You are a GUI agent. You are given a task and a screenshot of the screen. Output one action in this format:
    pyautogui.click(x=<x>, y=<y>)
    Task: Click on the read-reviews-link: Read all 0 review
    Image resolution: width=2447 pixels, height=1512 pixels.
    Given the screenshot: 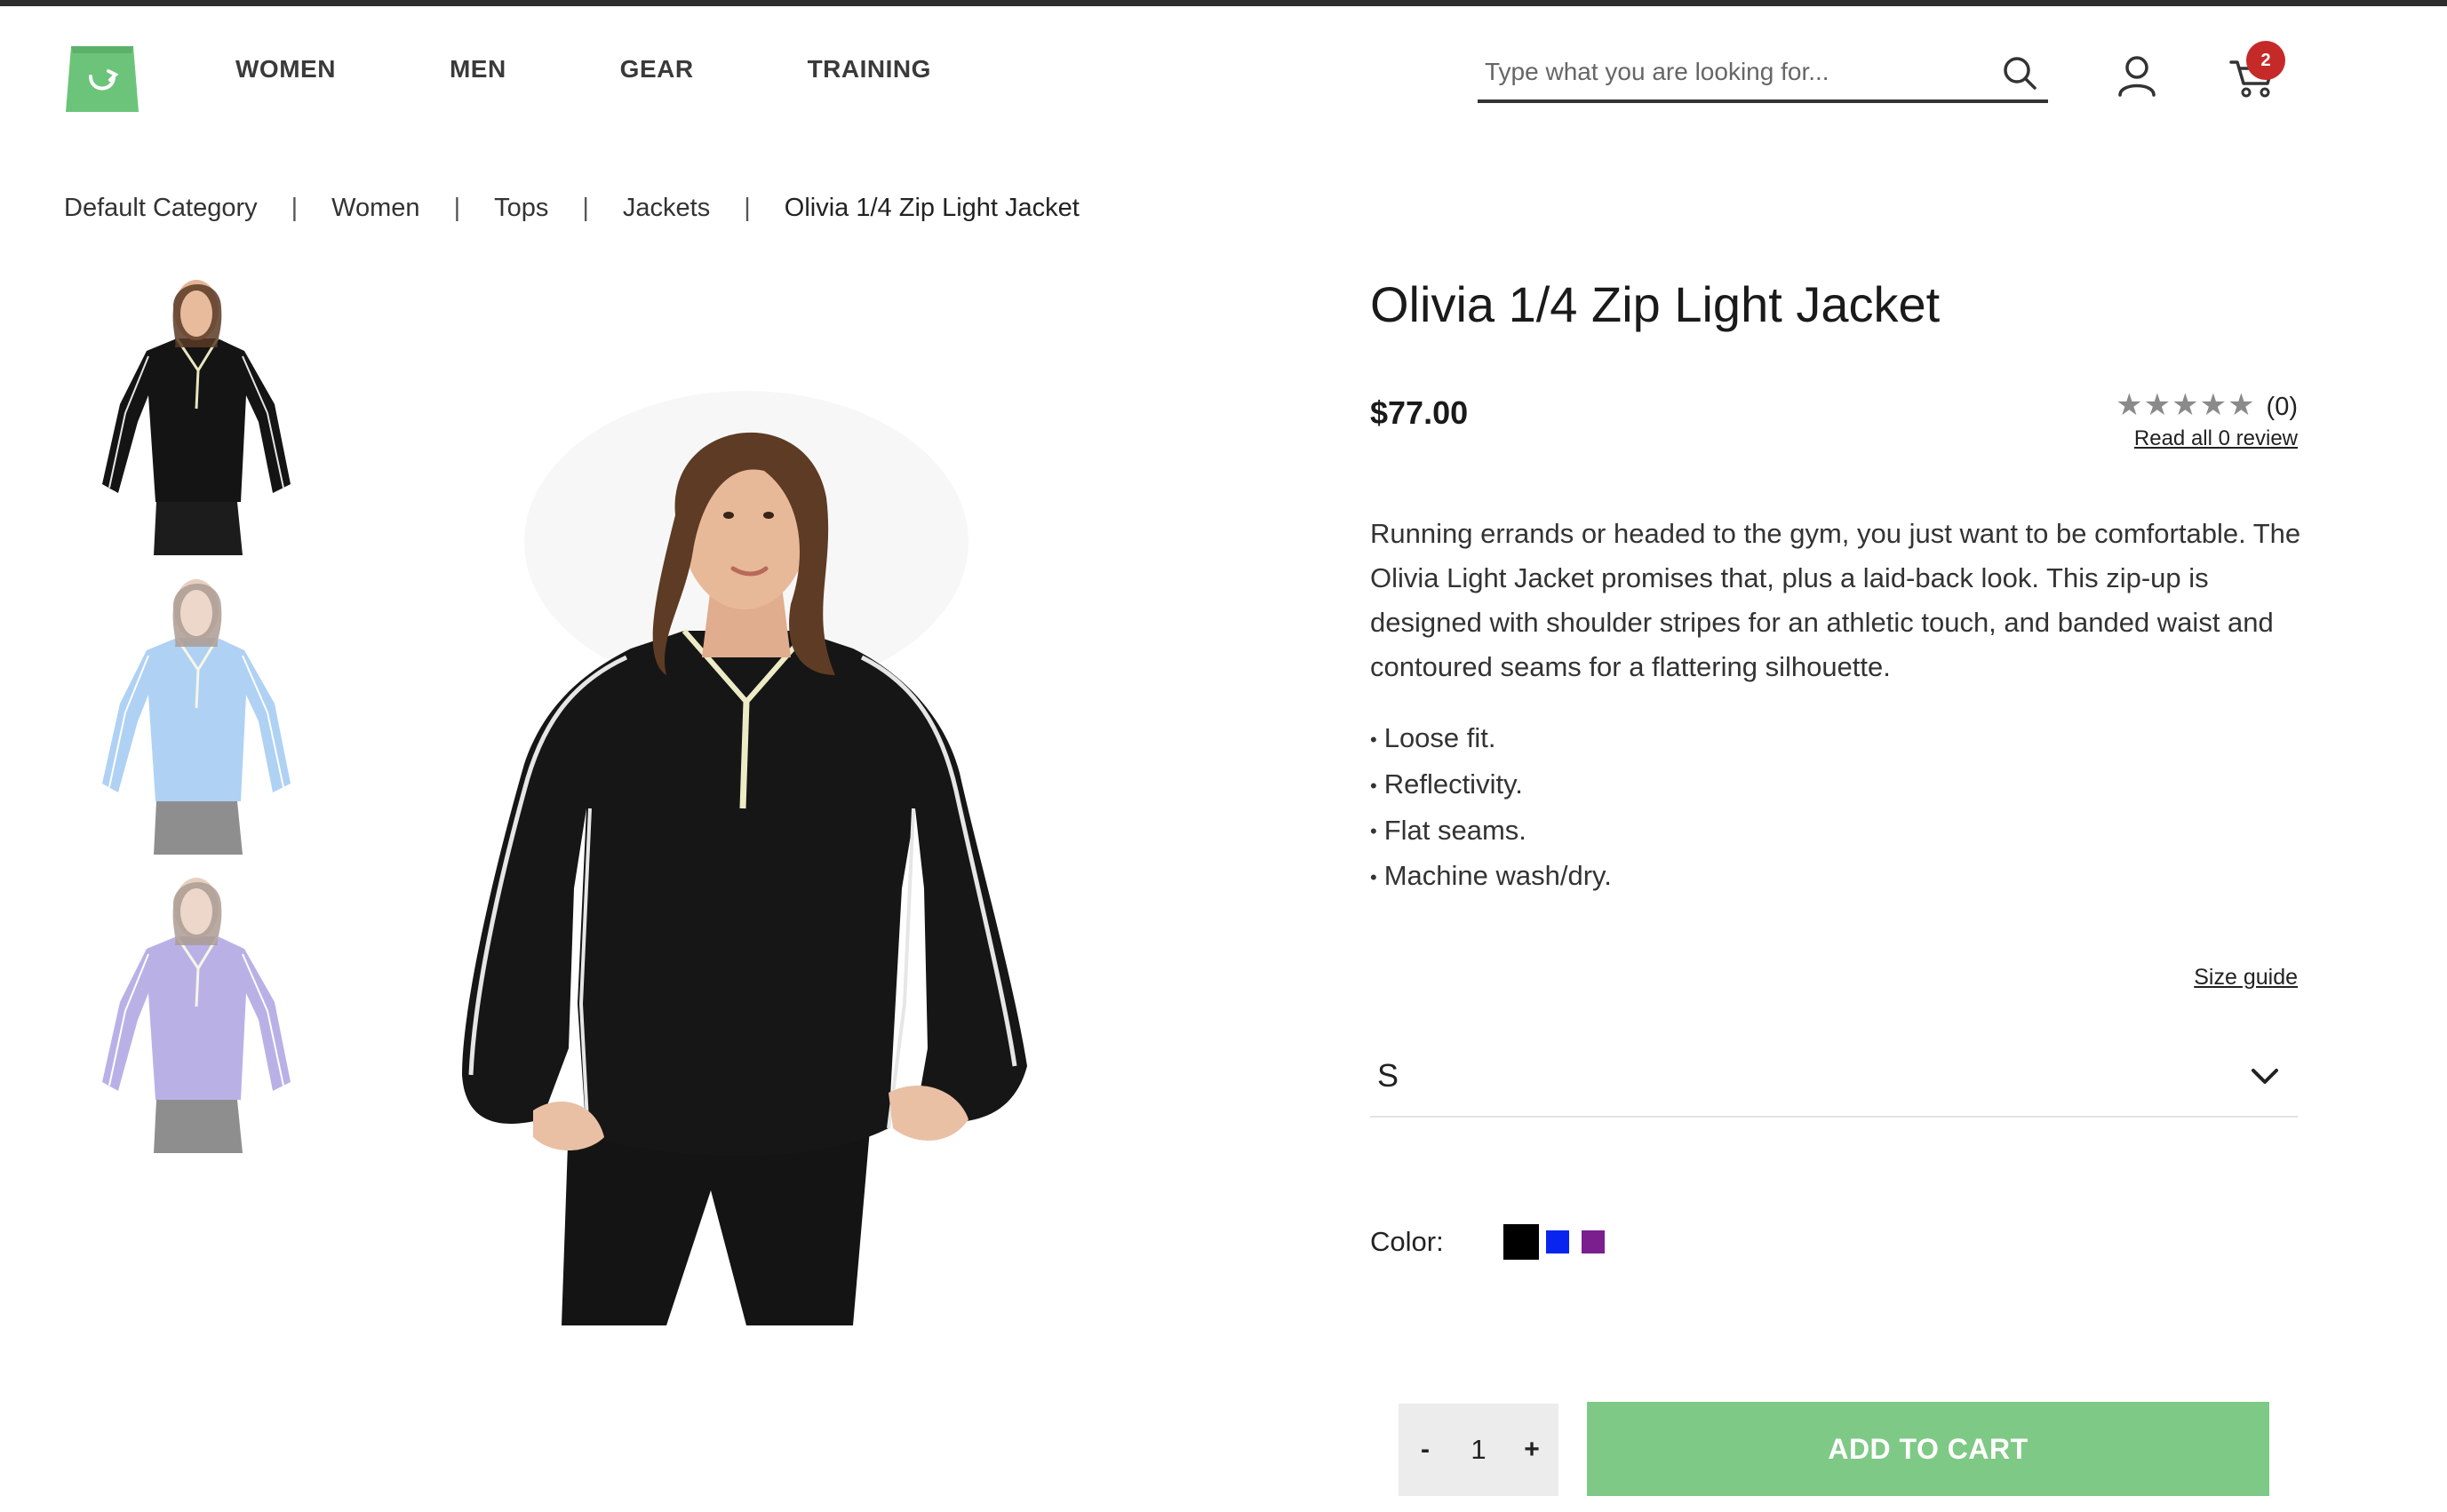 What is the action you would take?
    pyautogui.click(x=2207, y=438)
    